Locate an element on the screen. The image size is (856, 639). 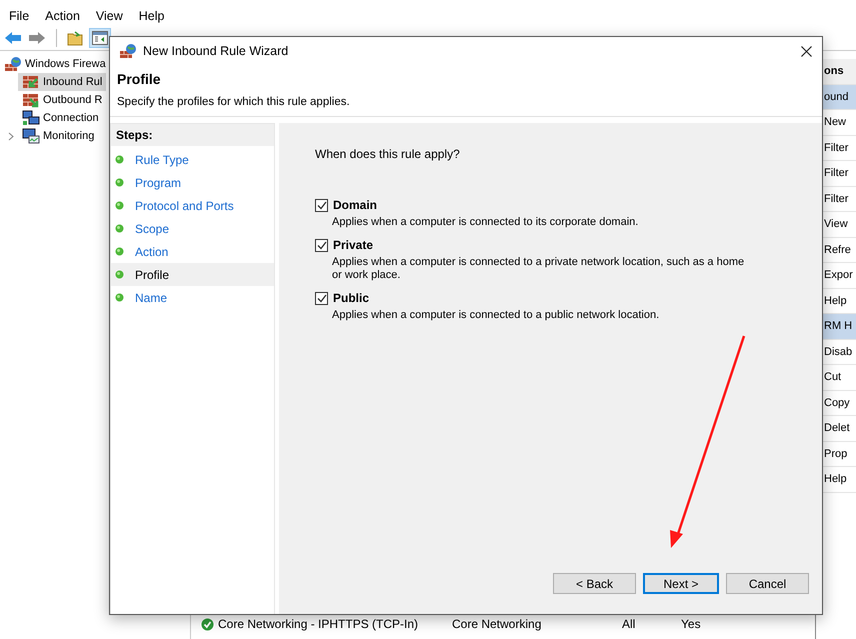
monitor-icon is located at coordinates (31, 136).